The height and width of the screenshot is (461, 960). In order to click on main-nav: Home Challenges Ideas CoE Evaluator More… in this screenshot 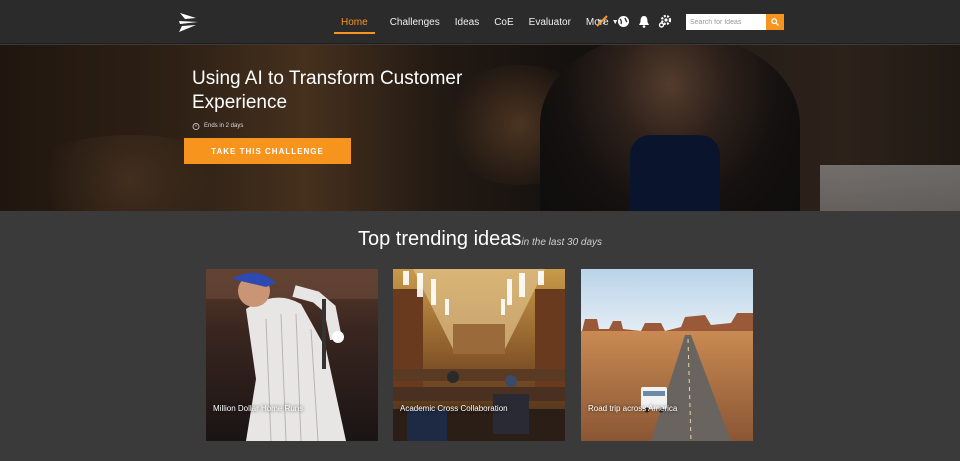, I will do `click(484, 22)`.